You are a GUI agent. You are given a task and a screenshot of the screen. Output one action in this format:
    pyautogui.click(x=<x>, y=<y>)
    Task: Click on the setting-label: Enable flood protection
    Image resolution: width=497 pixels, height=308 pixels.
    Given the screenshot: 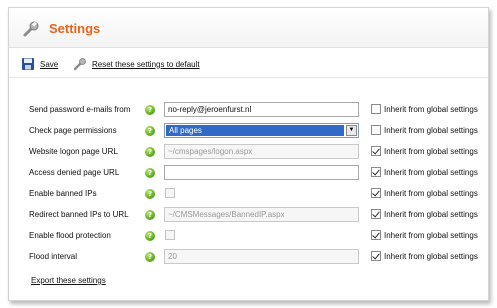 What is the action you would take?
    pyautogui.click(x=70, y=235)
    